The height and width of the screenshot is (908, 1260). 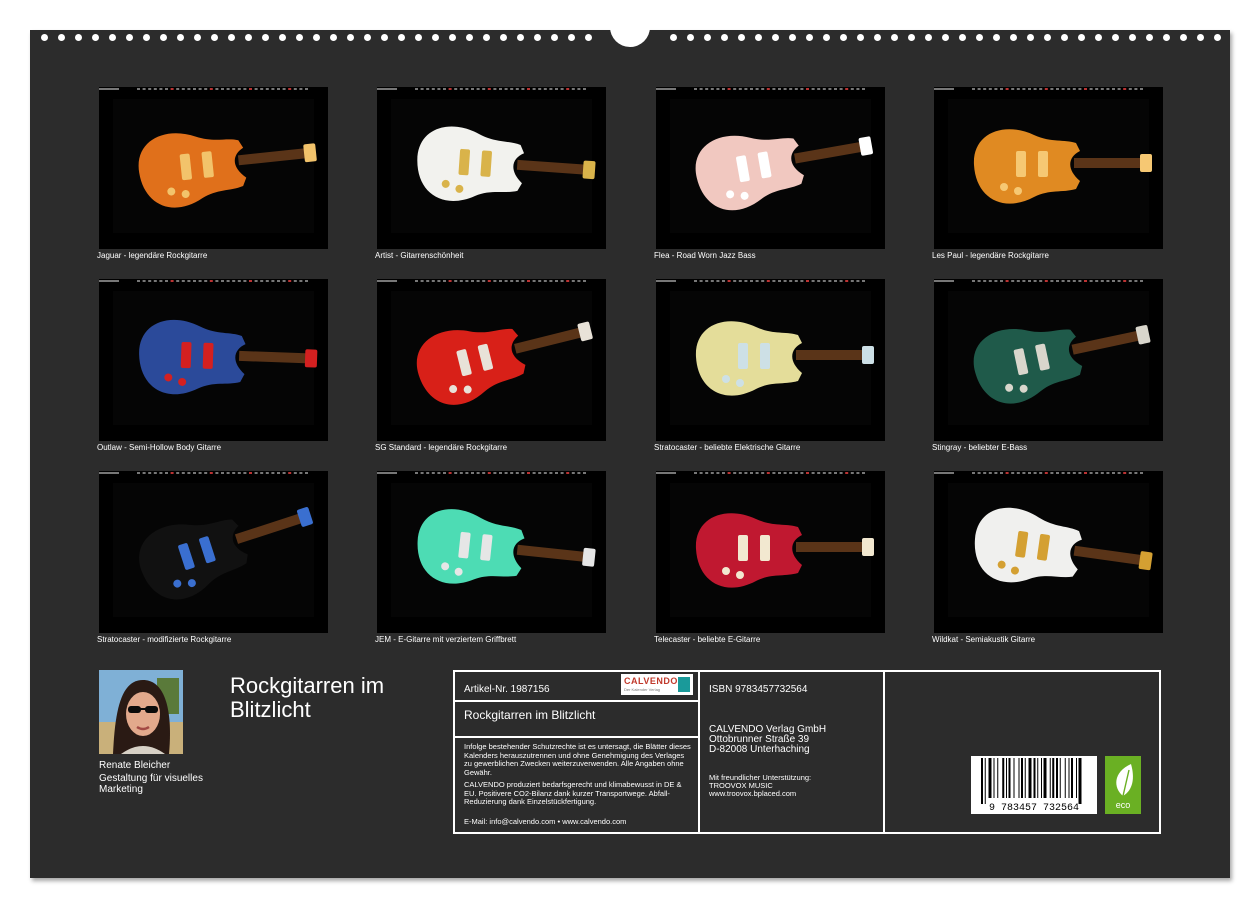 I want to click on month-caption: Artist - Gitarrenschönheit, so click(x=419, y=255).